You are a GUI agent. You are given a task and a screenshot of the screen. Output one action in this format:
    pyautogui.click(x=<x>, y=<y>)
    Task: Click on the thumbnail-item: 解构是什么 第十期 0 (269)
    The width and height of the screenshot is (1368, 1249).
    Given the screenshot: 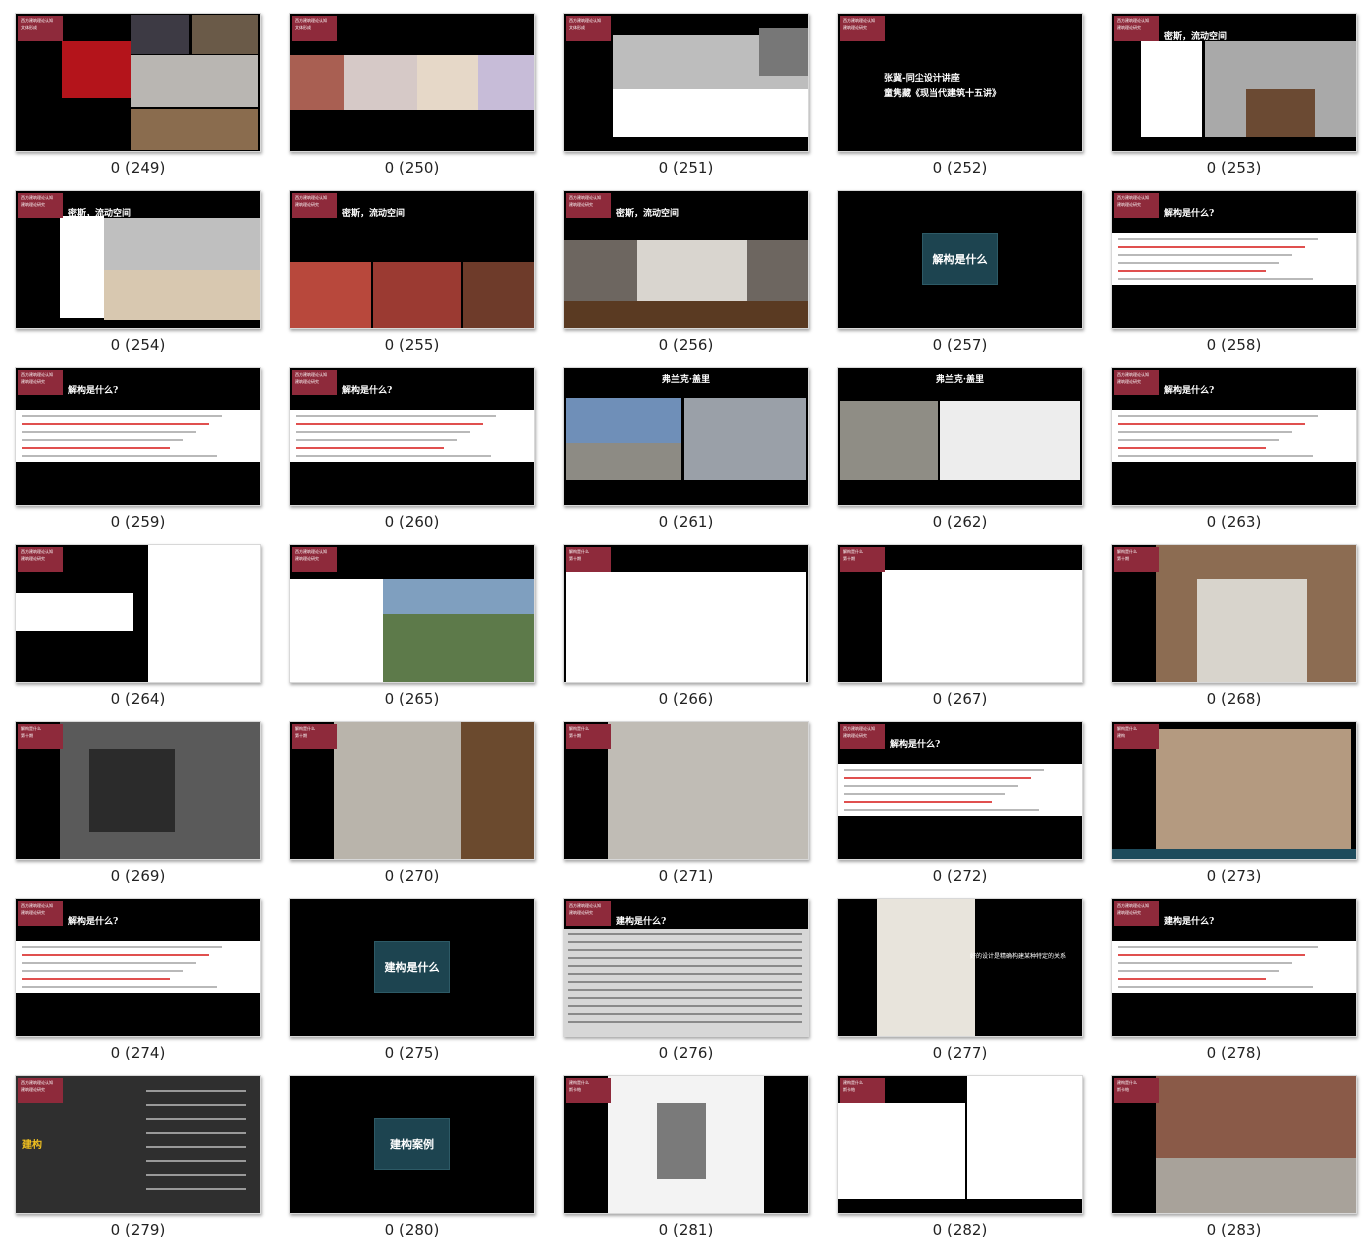 What is the action you would take?
    pyautogui.click(x=138, y=808)
    